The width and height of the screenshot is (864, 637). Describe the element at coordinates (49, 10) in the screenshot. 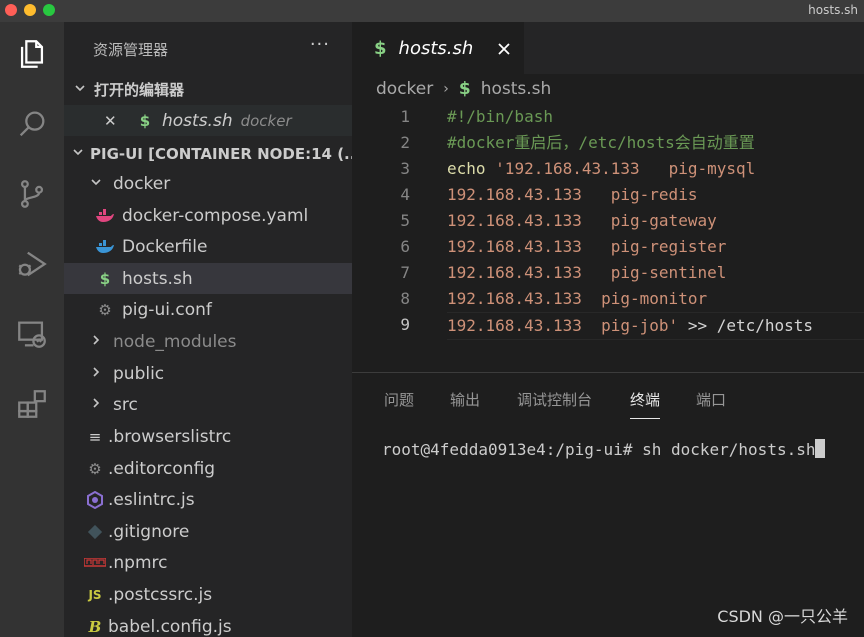

I see `zoom-window-button` at that location.